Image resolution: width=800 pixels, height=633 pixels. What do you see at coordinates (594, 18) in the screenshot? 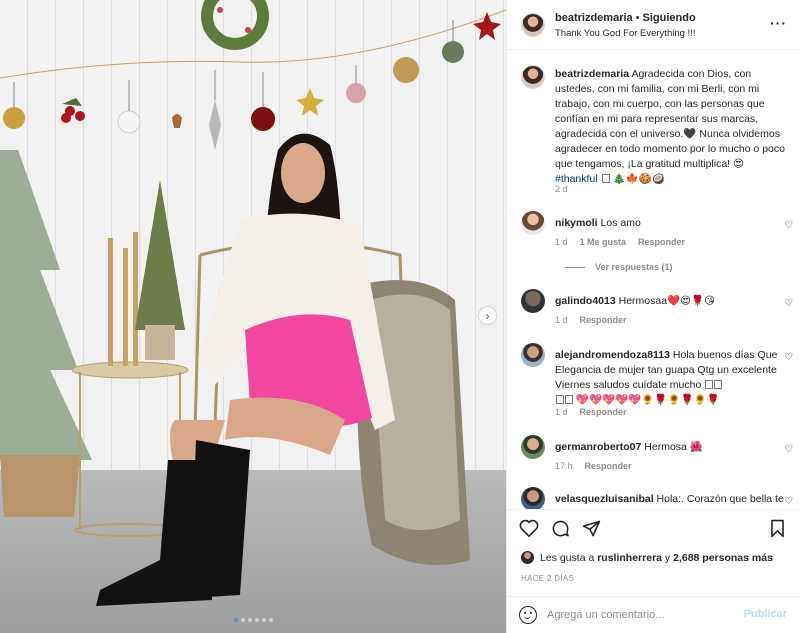
I see `author-username: beatrizdemaria` at bounding box center [594, 18].